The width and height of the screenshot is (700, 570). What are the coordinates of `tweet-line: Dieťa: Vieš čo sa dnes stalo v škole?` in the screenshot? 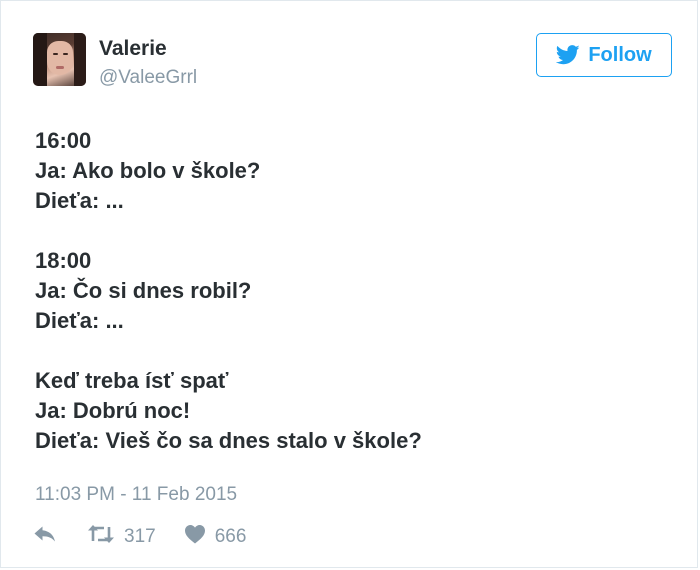 It's located at (228, 440).